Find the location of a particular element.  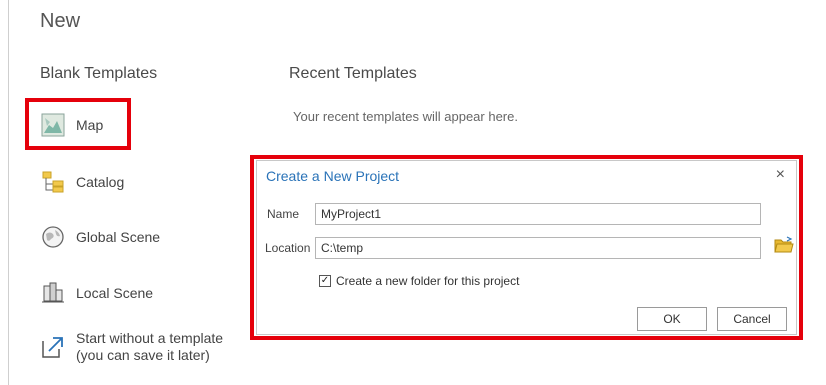

start-arrow-icon is located at coordinates (53, 347).